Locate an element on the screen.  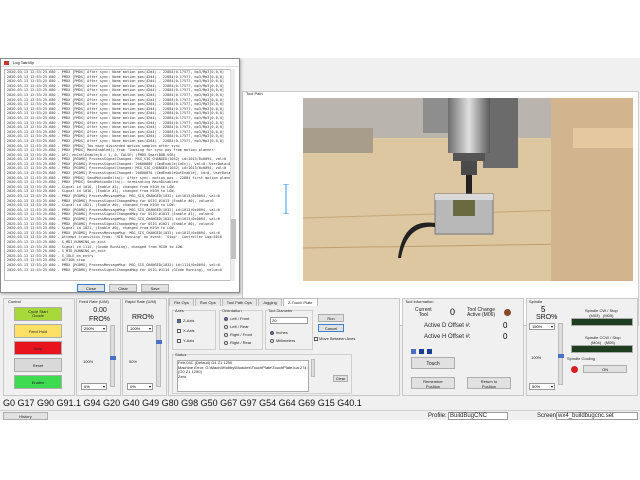
touch-button: Touch is located at coordinates (433, 363).